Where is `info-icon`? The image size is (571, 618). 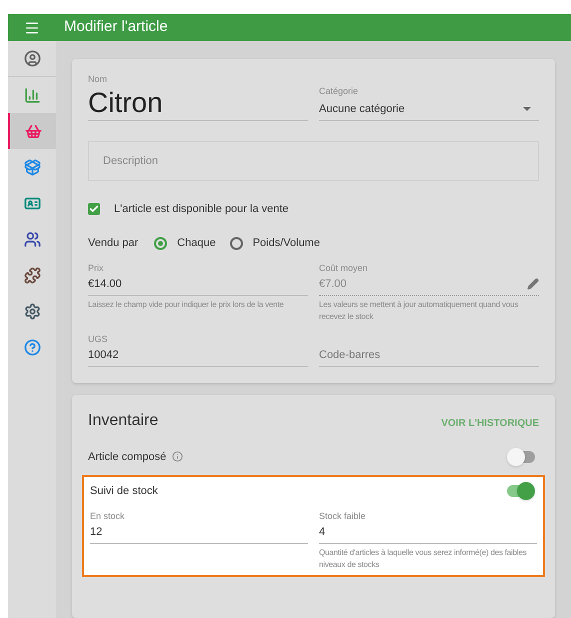
info-icon is located at coordinates (178, 456).